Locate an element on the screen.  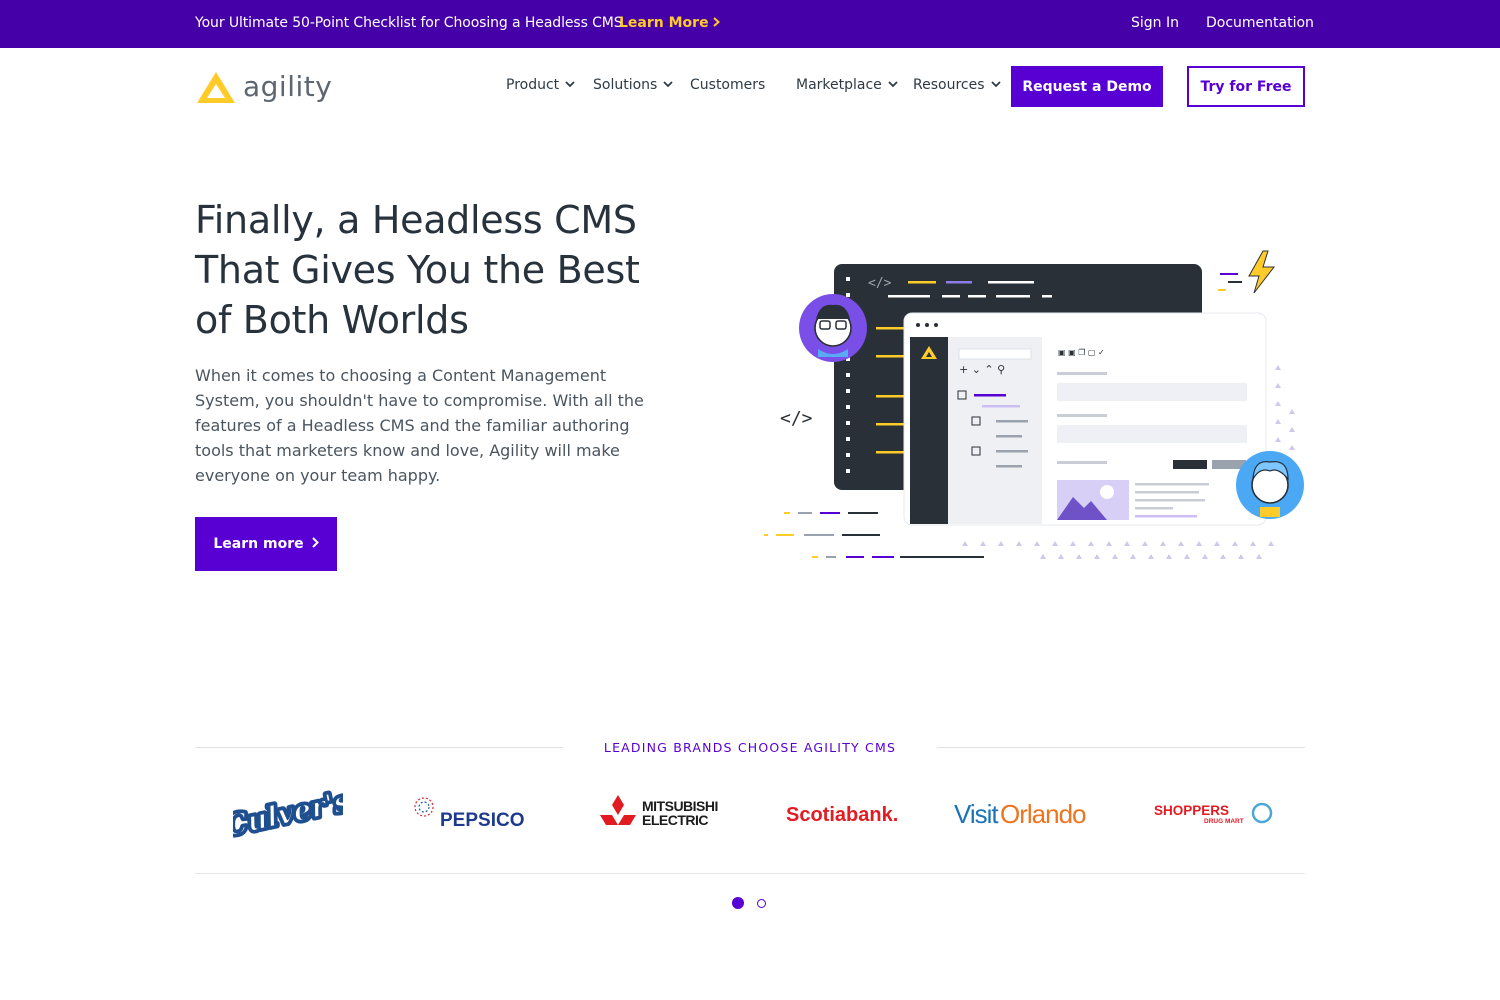
nav-customers-label: Customers is located at coordinates (728, 85).